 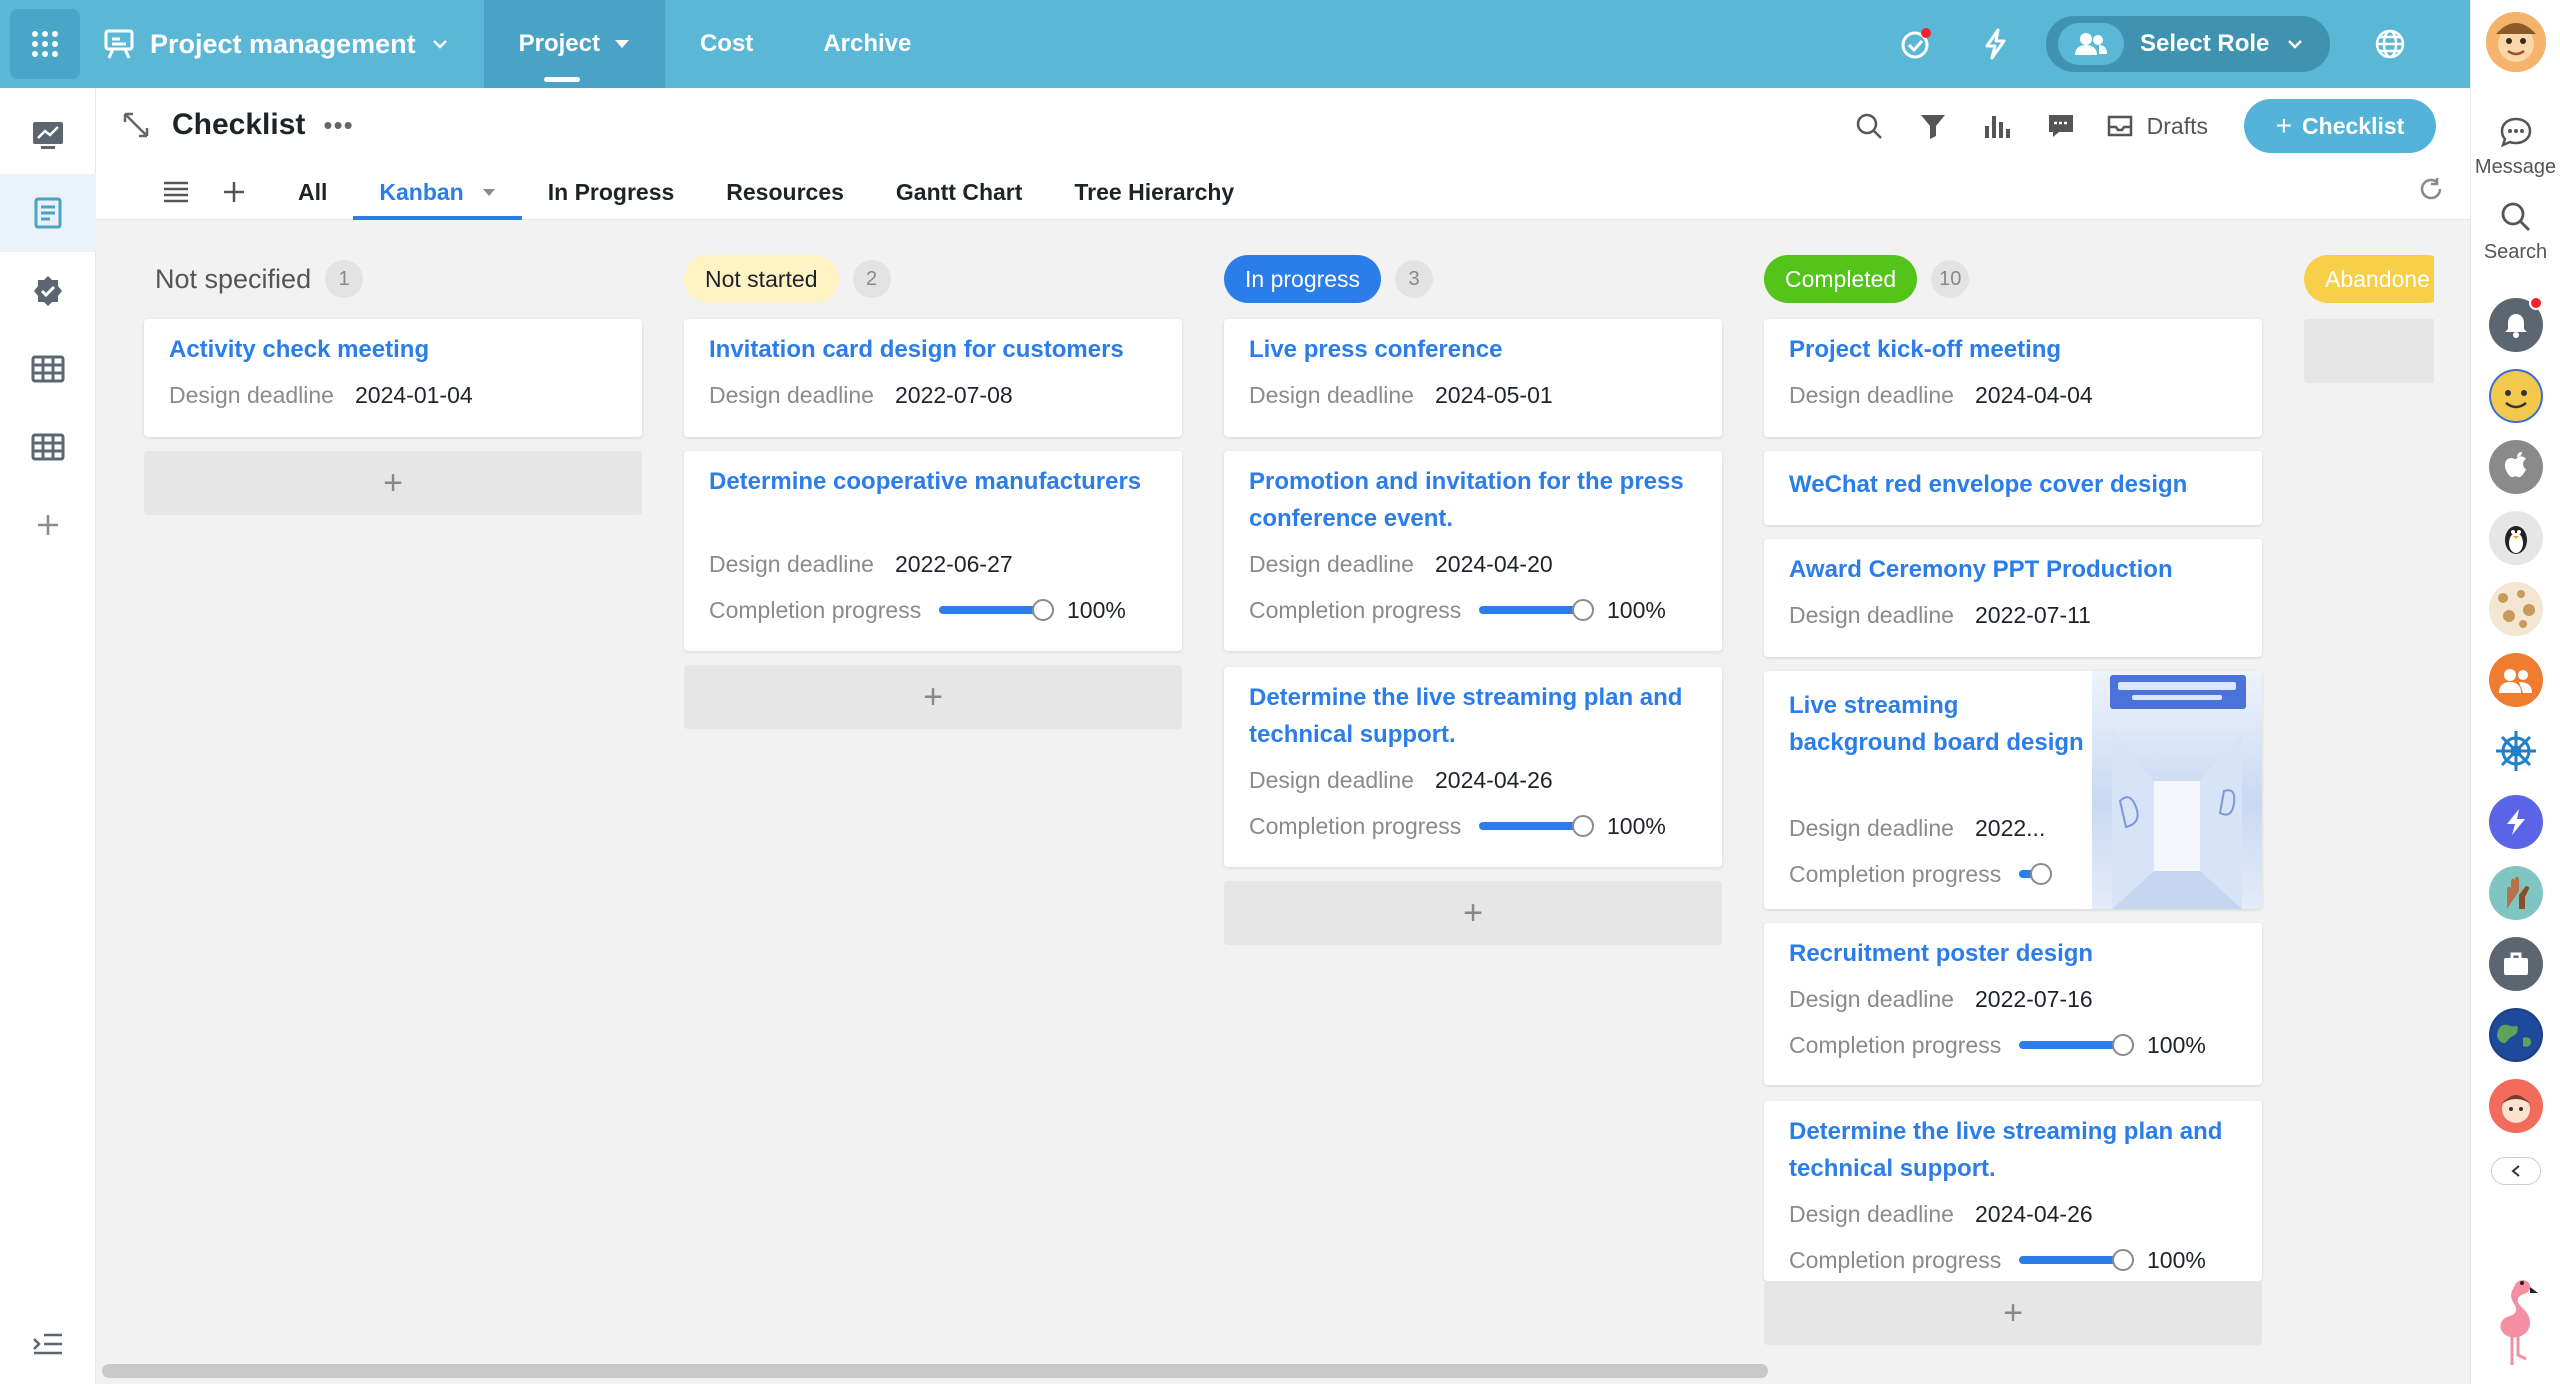 What do you see at coordinates (48, 1344) in the screenshot?
I see `collapse-menu-button` at bounding box center [48, 1344].